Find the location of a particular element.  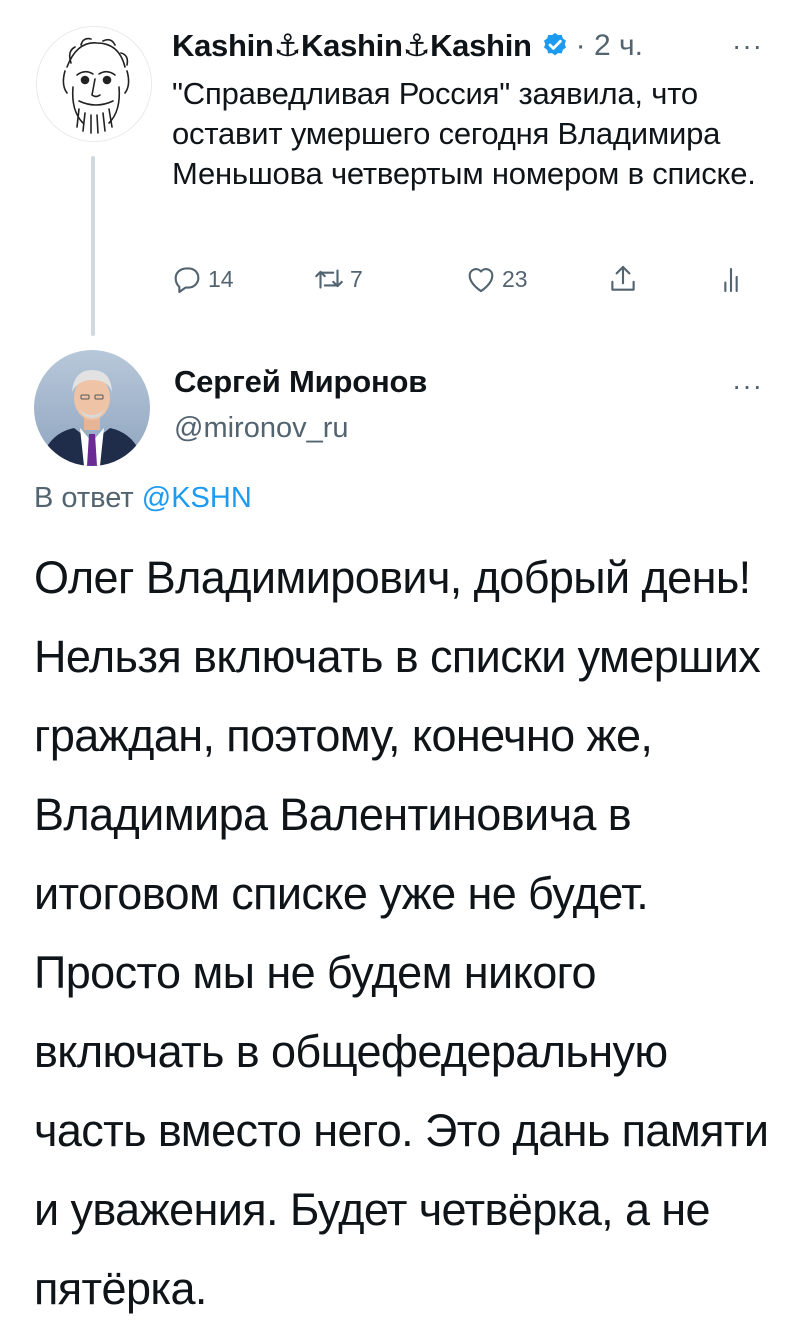

reply-count: 14 is located at coordinates (221, 278).